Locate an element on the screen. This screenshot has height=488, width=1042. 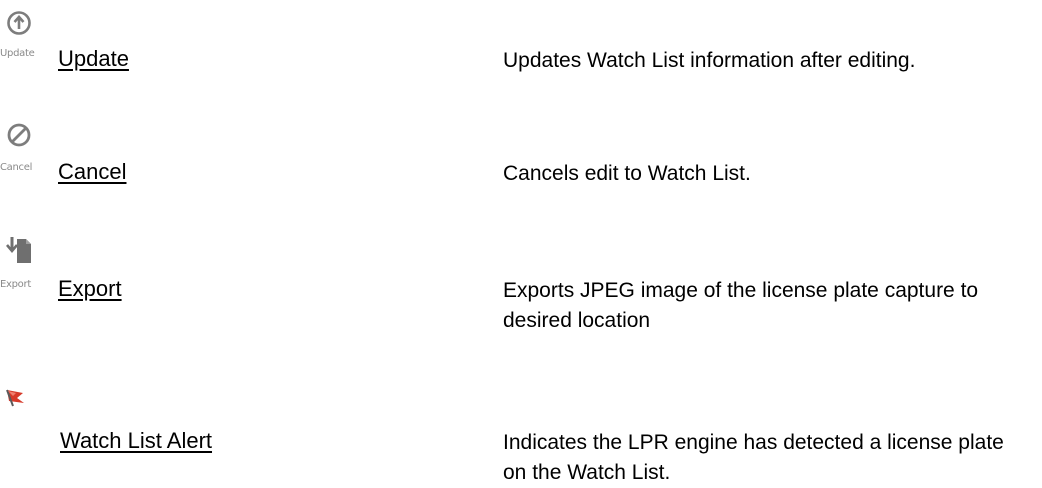
watch-list-alert-icon-group is located at coordinates (27, 418).